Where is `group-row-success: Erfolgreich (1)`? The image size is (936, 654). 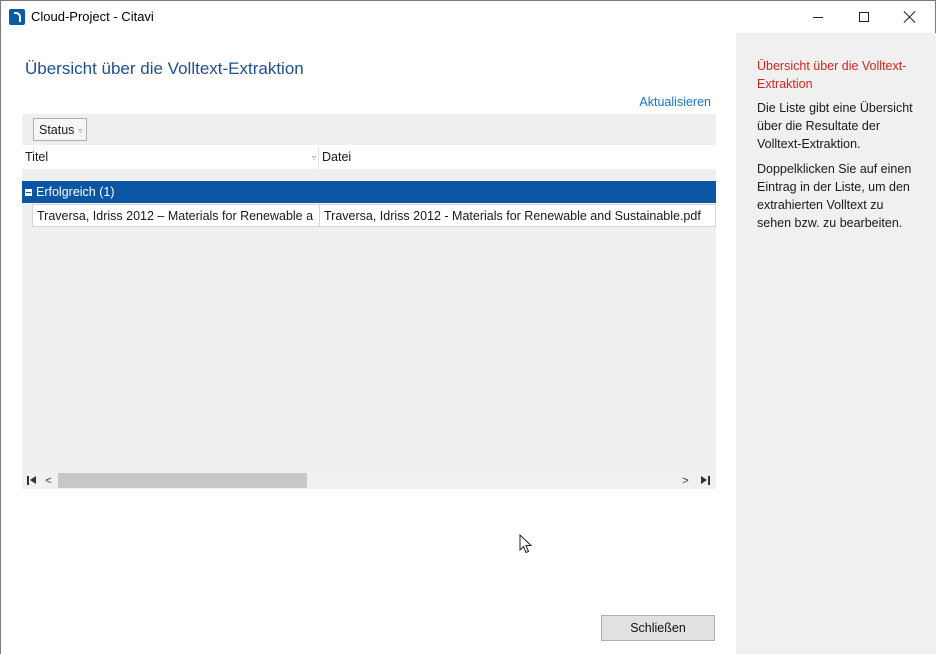 group-row-success: Erfolgreich (1) is located at coordinates (369, 192).